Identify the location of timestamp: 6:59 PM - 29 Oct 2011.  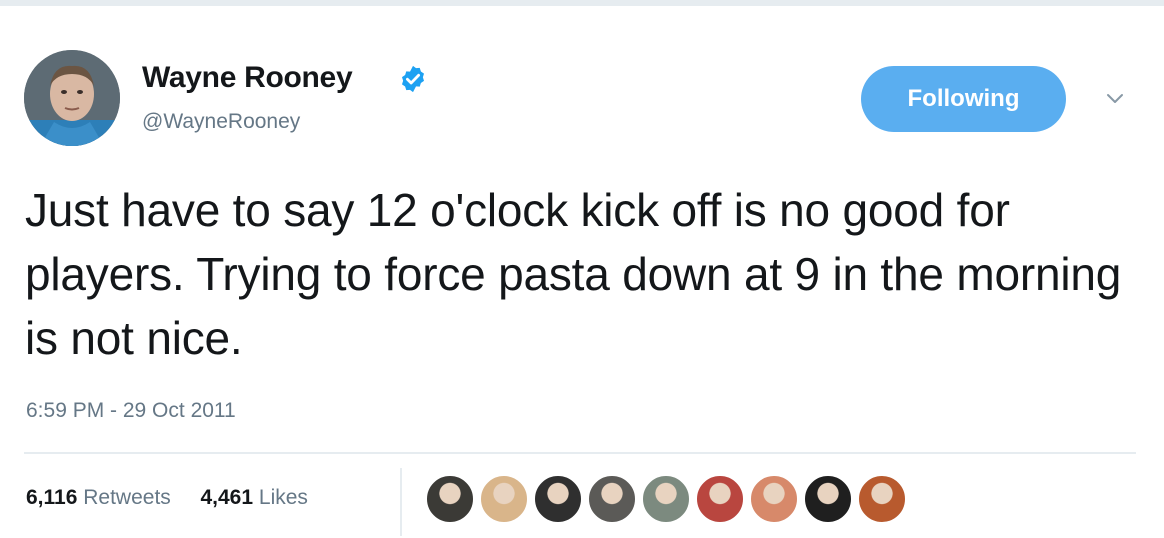
(131, 411).